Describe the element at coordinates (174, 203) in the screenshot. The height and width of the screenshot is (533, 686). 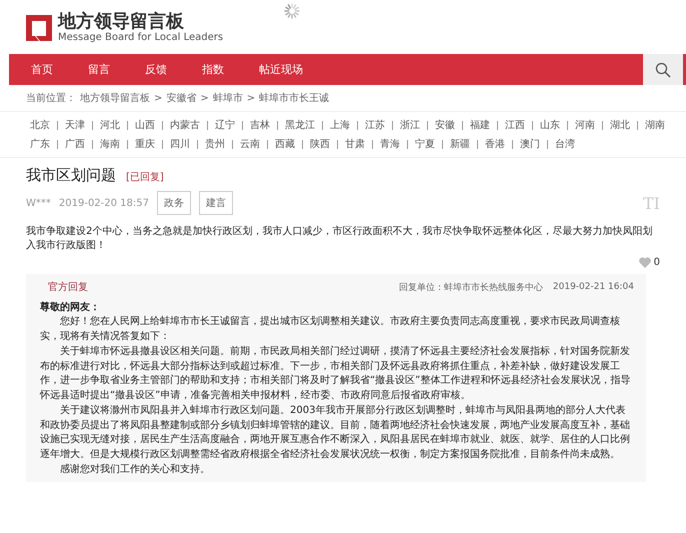
I see `tag-button: 政务` at that location.